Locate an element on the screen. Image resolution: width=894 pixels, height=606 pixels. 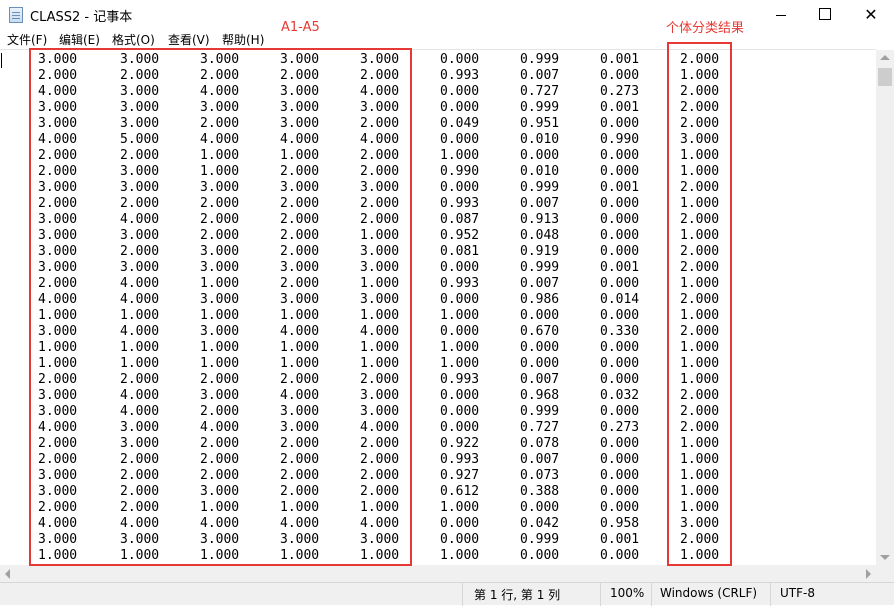
value-p3: 0.032 is located at coordinates (620, 395).